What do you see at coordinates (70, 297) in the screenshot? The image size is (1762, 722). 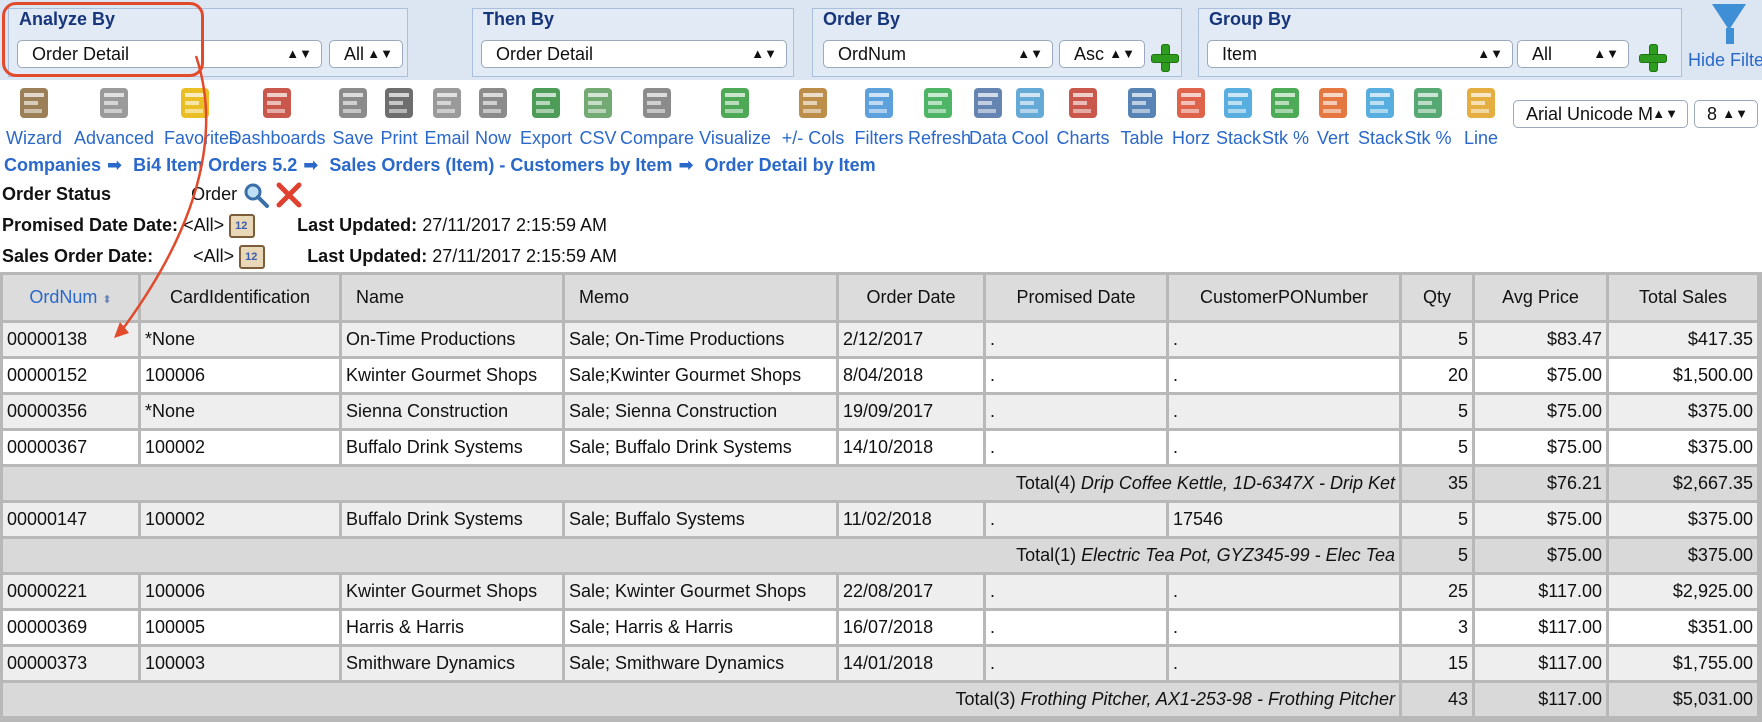 I see `col-header-ordnum: OrdNum ⬍` at bounding box center [70, 297].